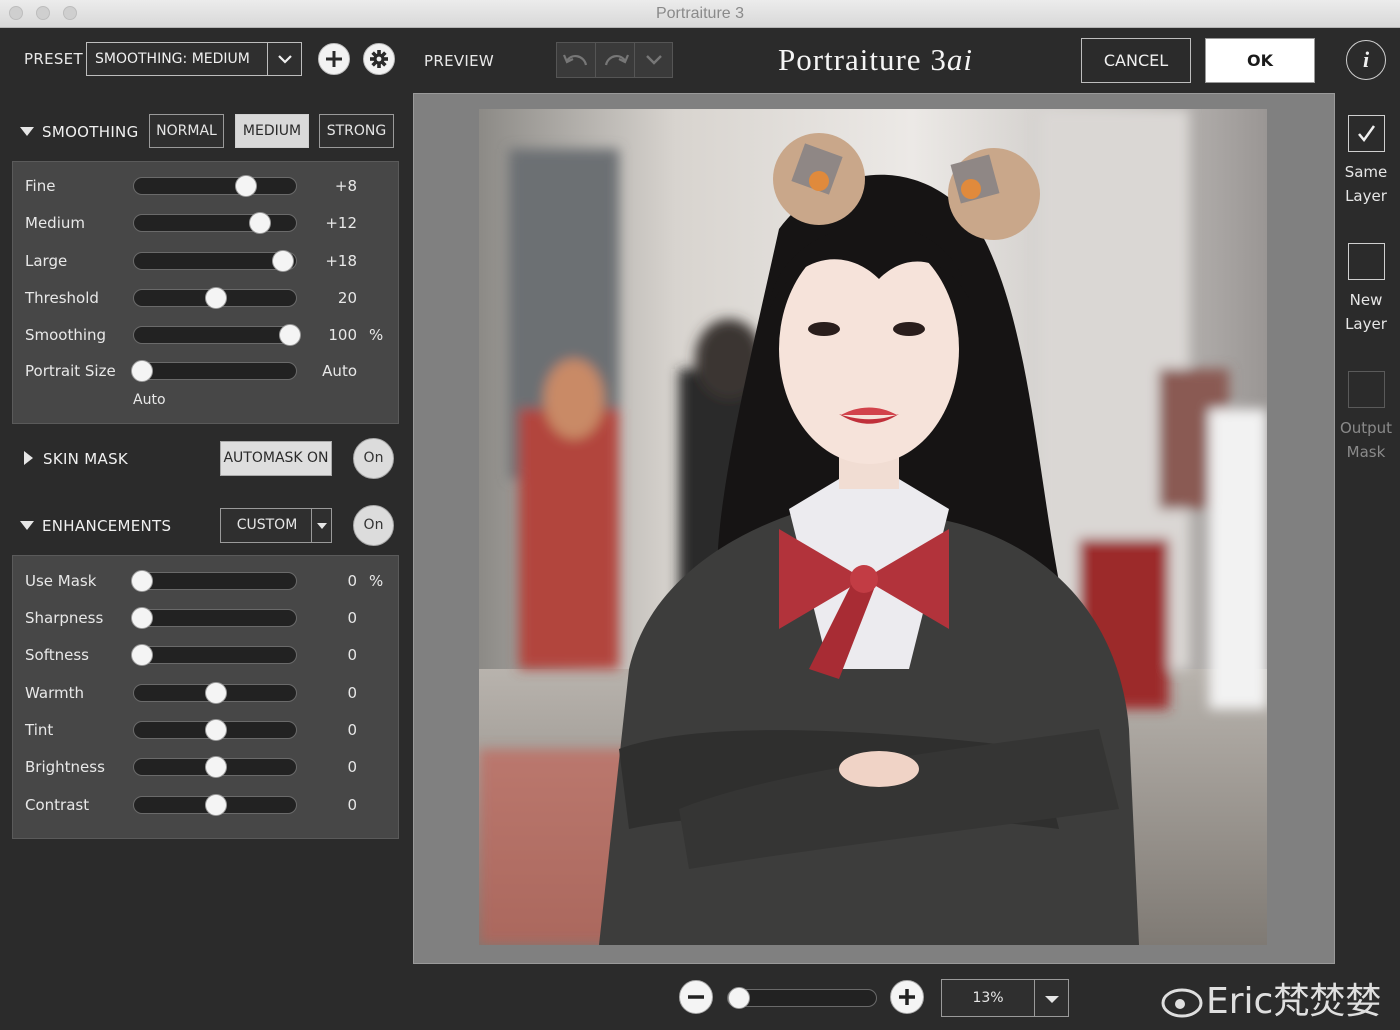  I want to click on smoothing-normal-button: NORMAL, so click(186, 131).